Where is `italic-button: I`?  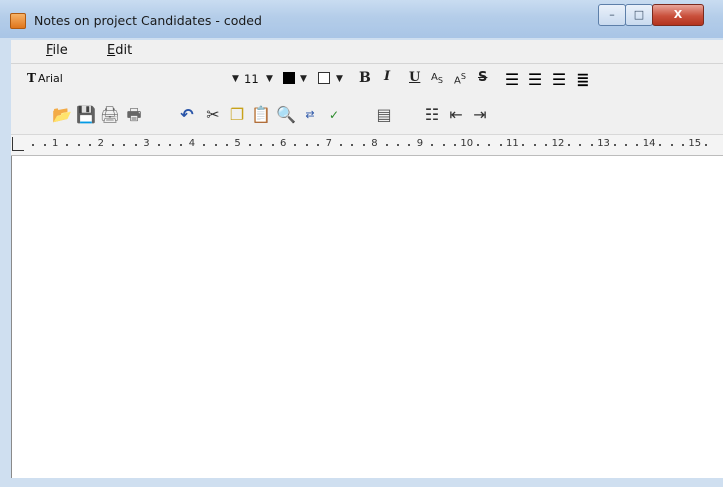 italic-button: I is located at coordinates (387, 76).